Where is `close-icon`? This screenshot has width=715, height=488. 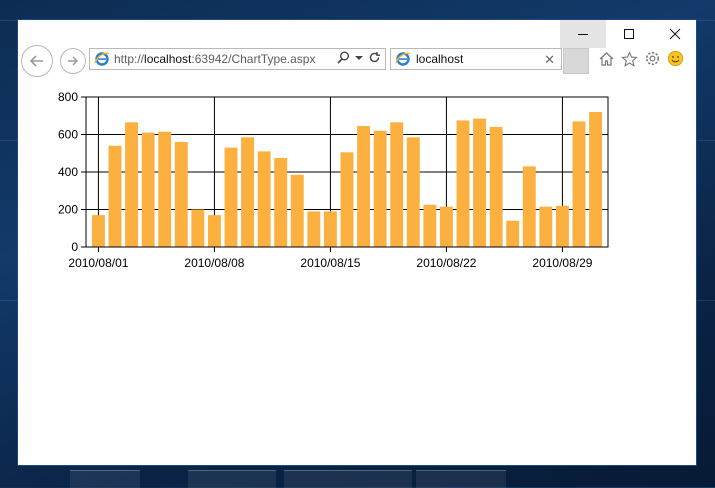
close-icon is located at coordinates (675, 34).